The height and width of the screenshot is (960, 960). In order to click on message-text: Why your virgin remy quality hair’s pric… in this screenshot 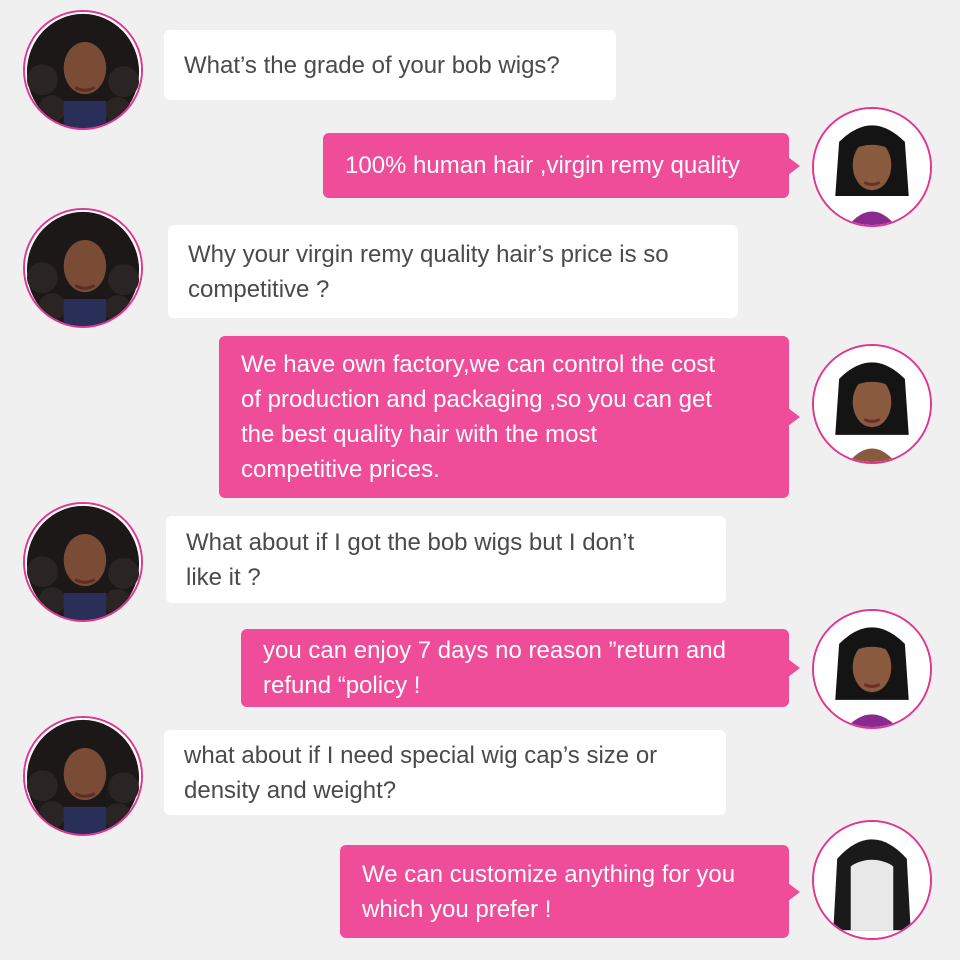, I will do `click(428, 271)`.